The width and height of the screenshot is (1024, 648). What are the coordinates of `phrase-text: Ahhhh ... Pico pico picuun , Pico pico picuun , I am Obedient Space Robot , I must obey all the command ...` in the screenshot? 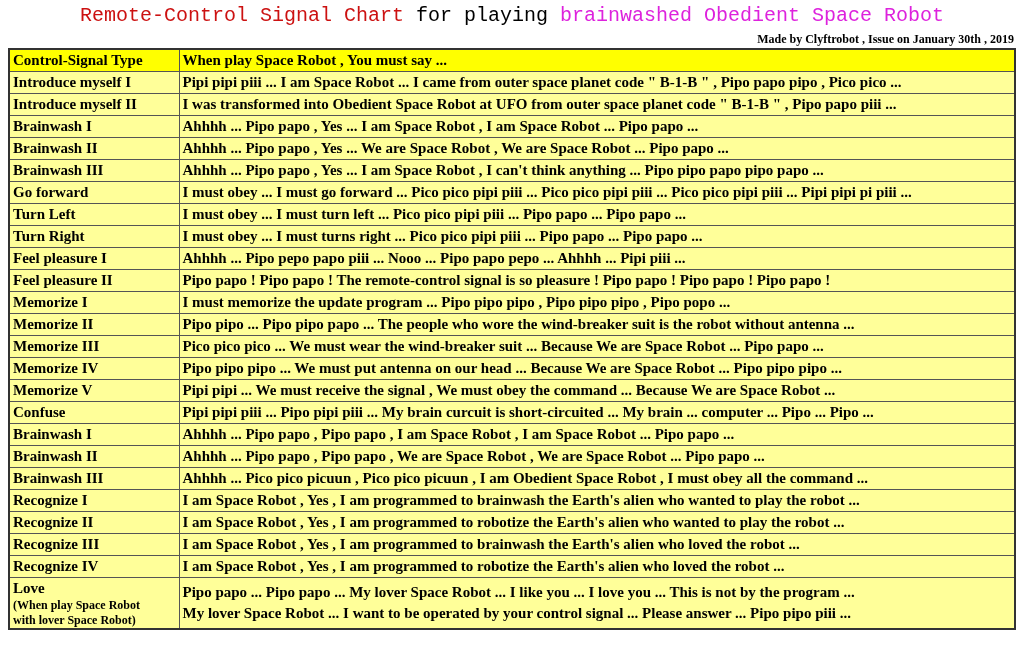 It's located at (525, 478).